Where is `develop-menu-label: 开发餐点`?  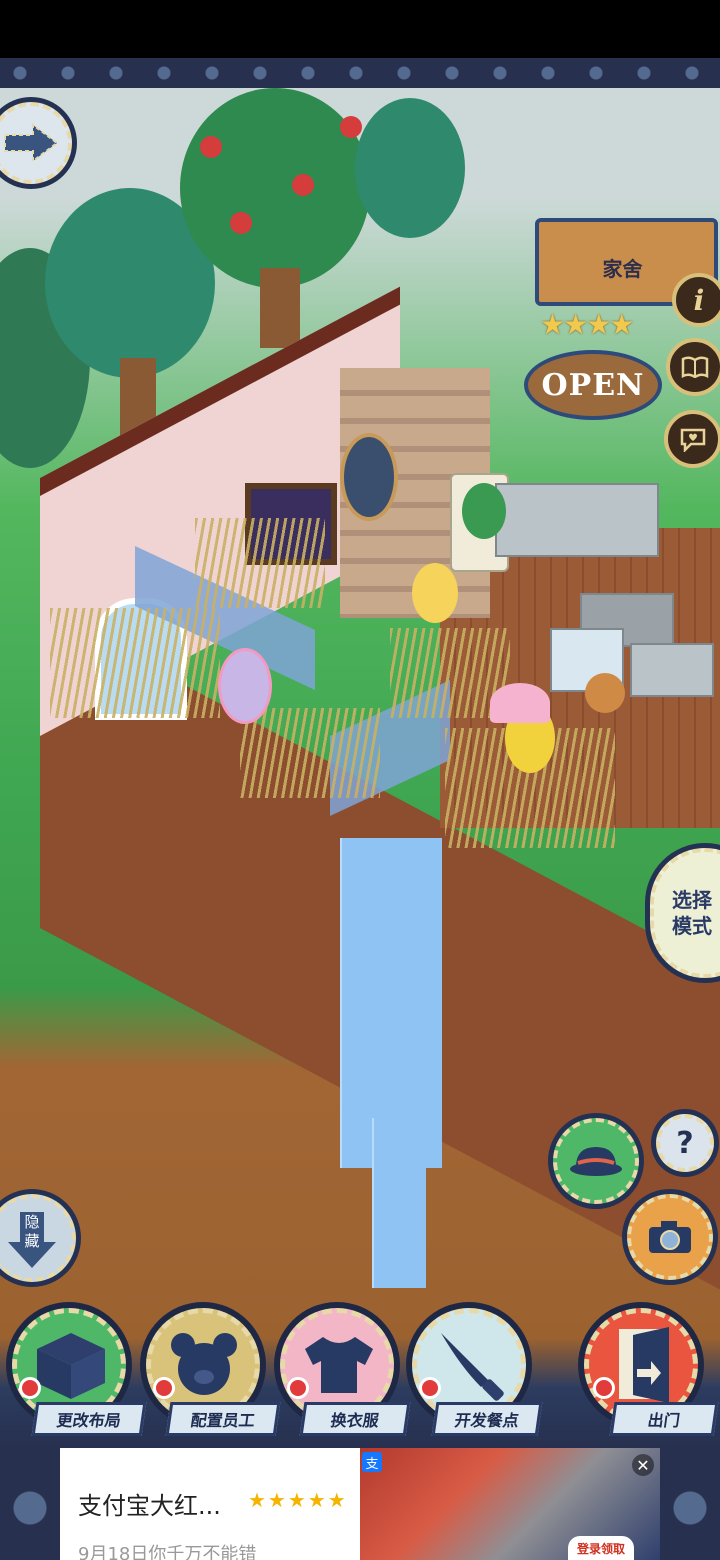 develop-menu-label: 开发餐点 is located at coordinates (487, 1419).